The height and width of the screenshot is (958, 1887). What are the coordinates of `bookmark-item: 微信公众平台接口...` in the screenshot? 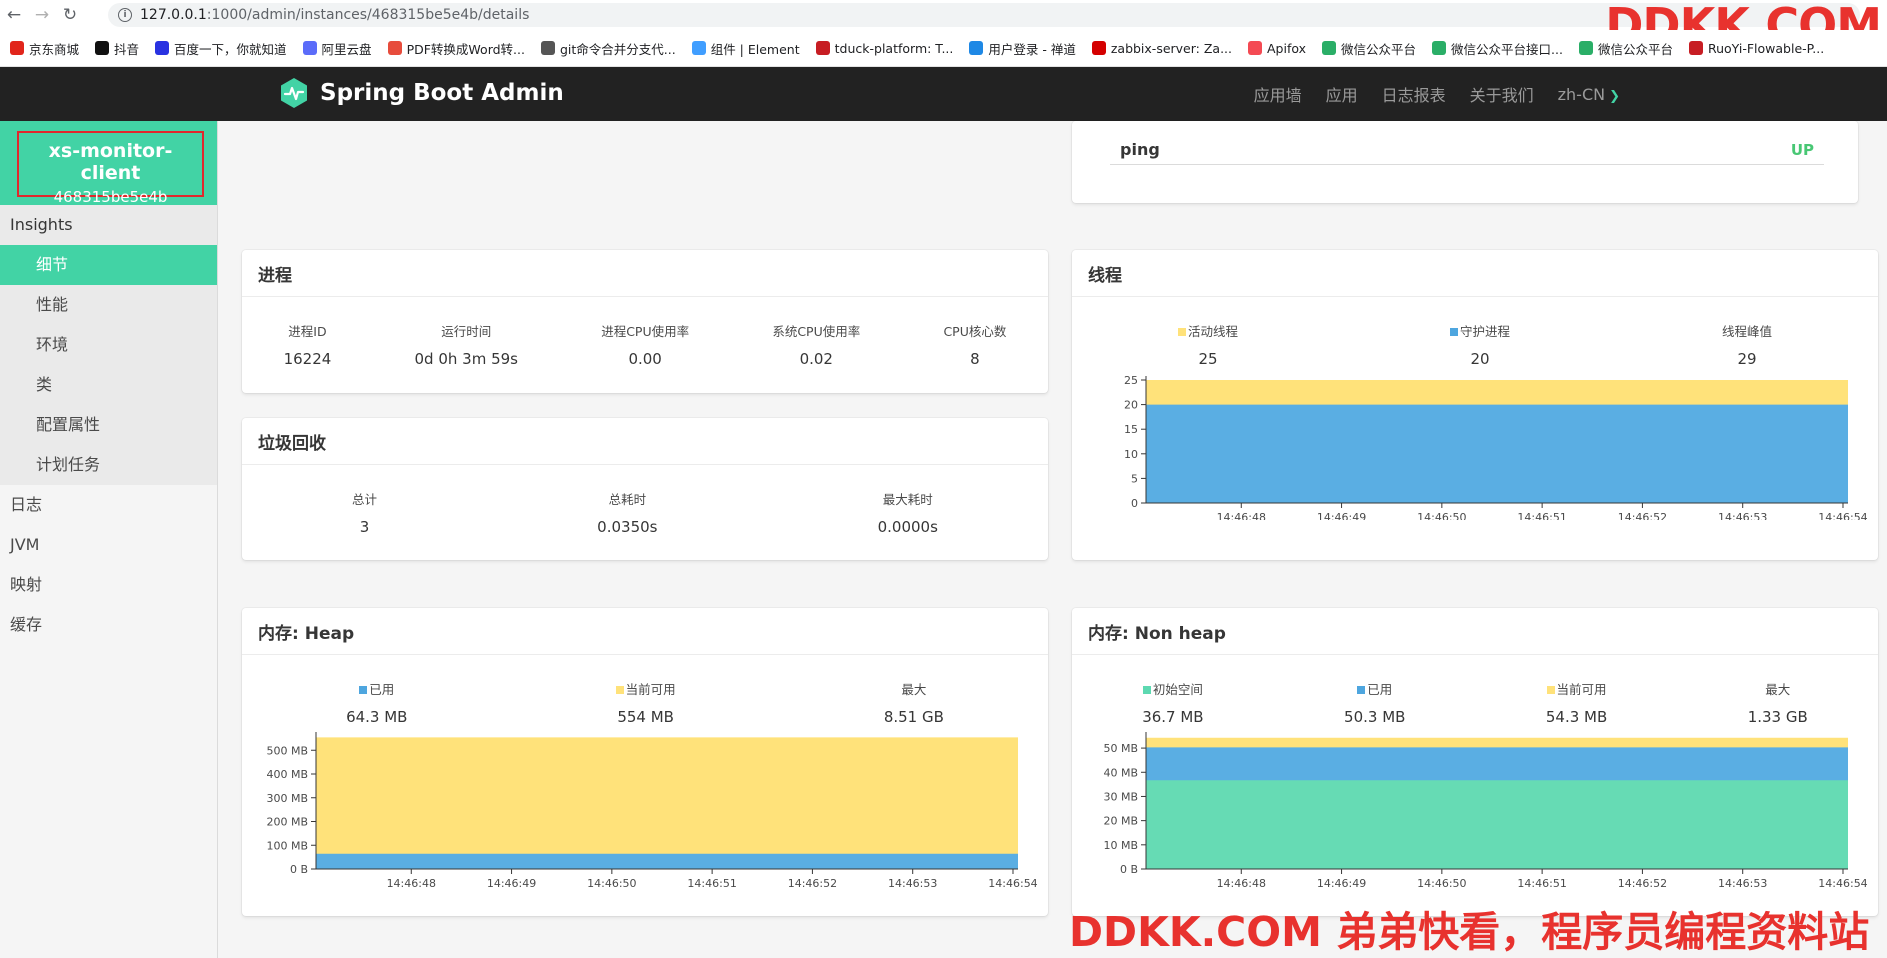 It's located at (1497, 48).